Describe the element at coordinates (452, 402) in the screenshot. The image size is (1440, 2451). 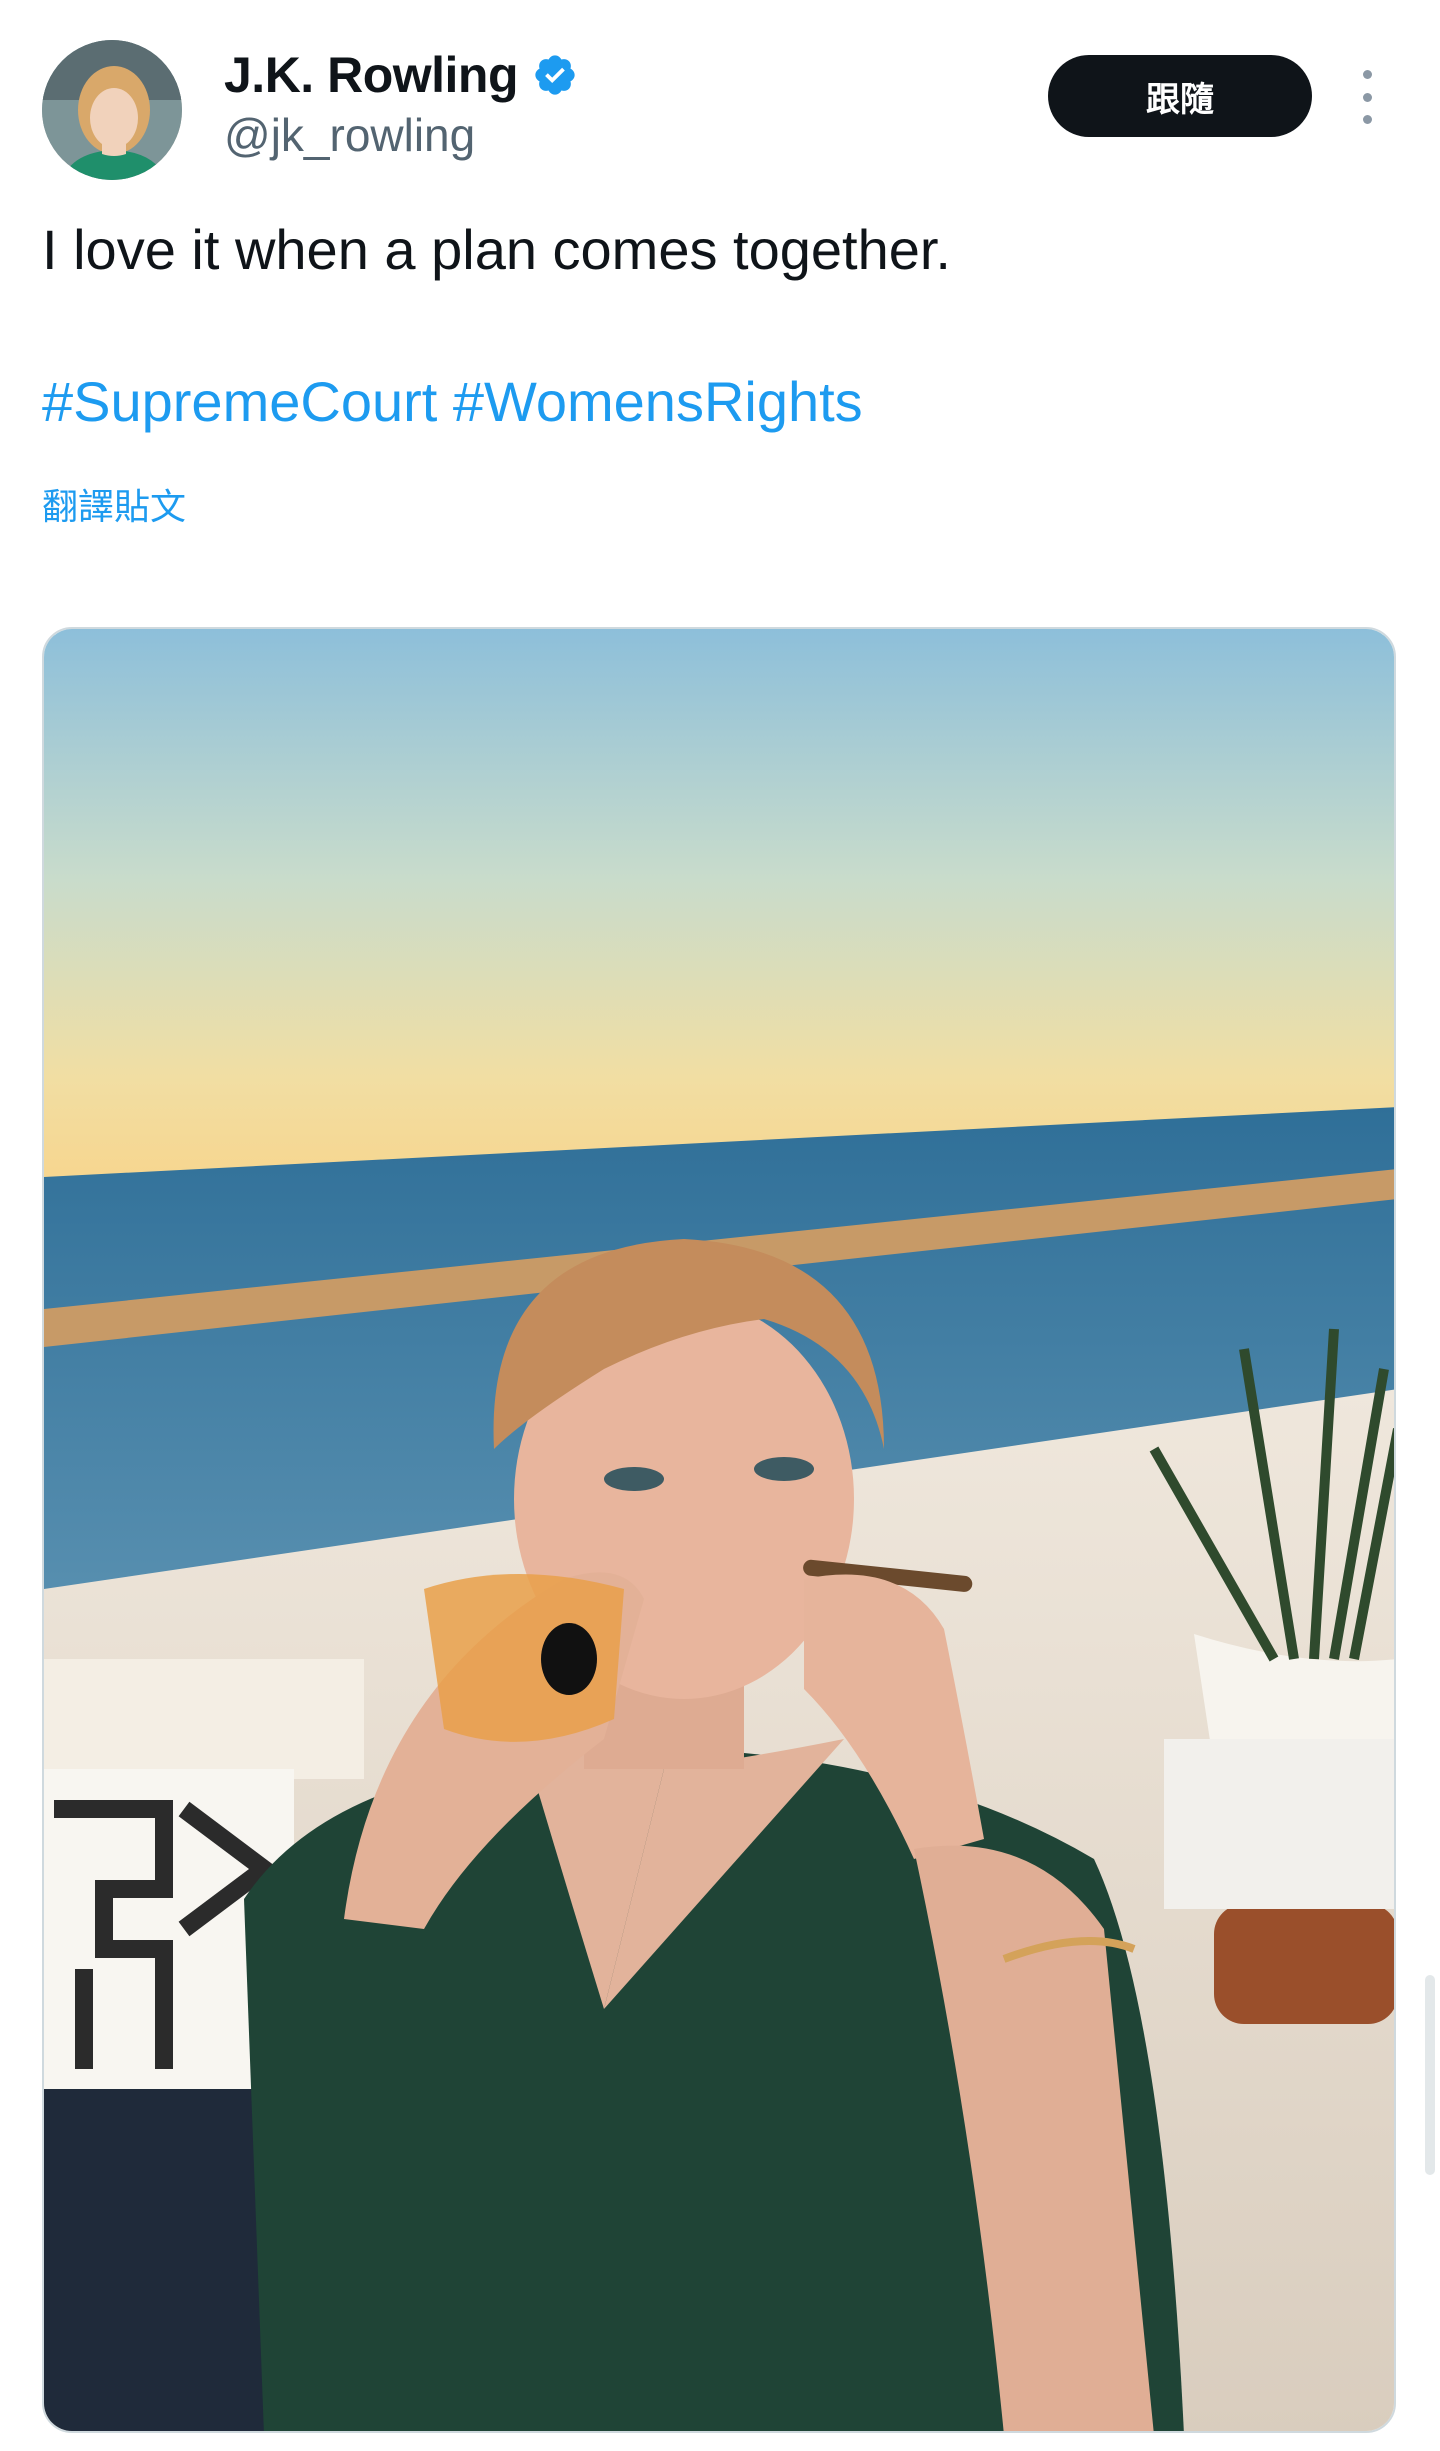
I see `hashtag-row: #SupremeCourt #WomensRights` at that location.